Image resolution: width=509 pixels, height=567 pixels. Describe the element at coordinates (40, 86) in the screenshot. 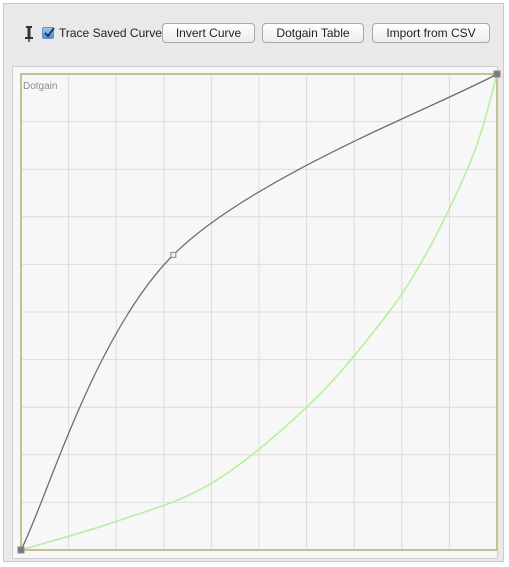

I see `graph-label: Dotgain` at that location.